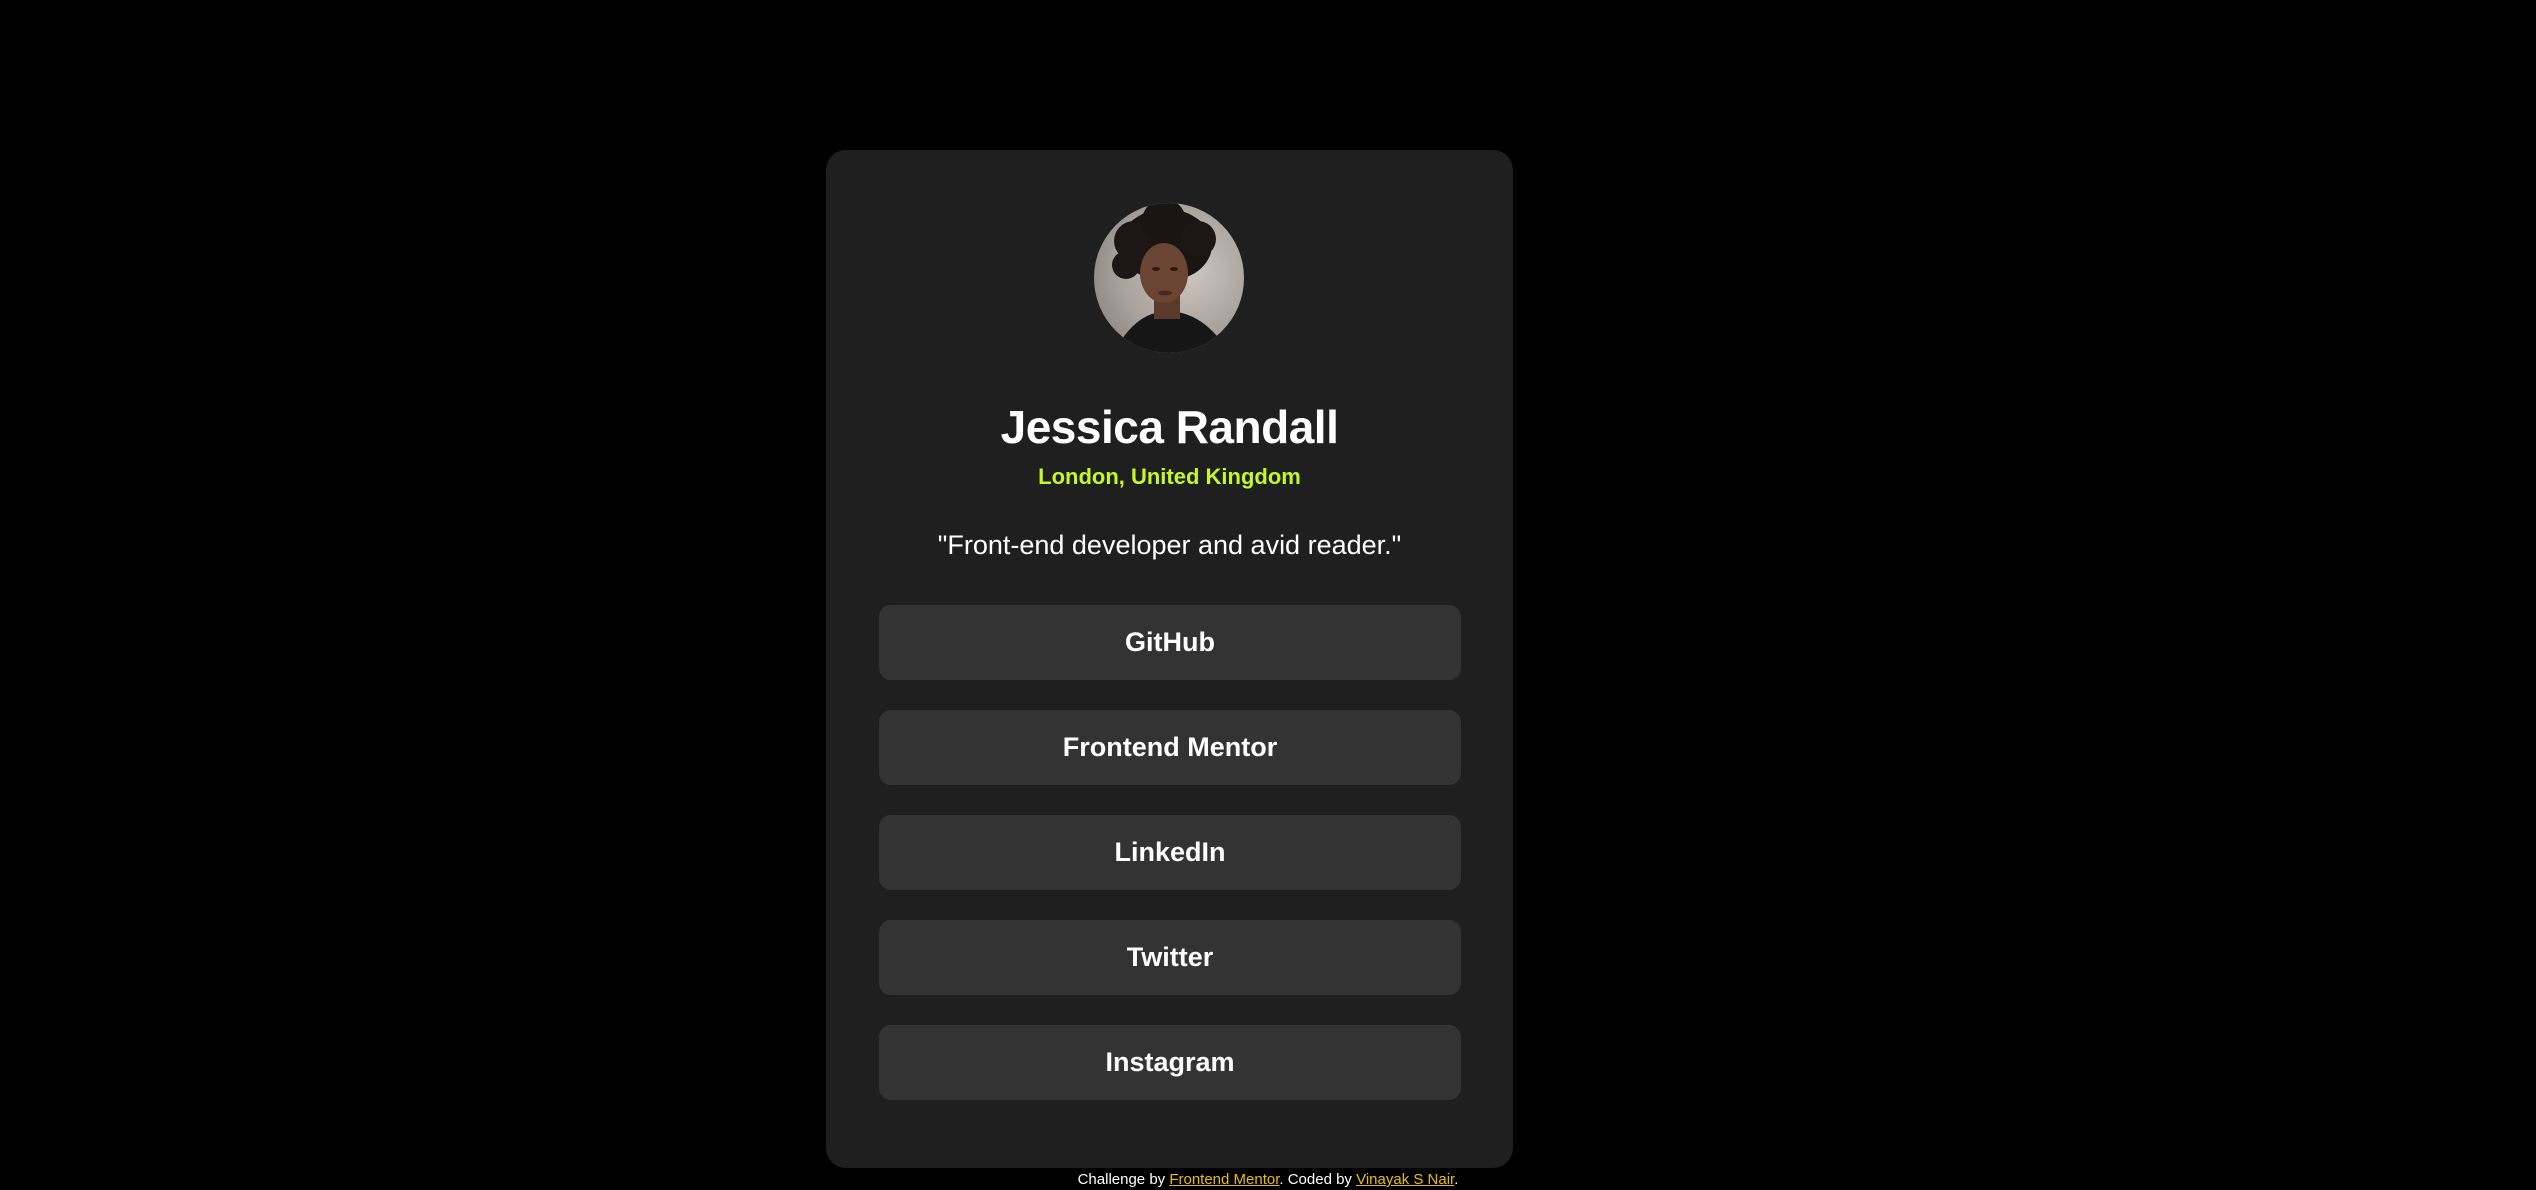 The image size is (2536, 1190). What do you see at coordinates (1405, 1179) in the screenshot?
I see `author-link: Vinayak S Nair` at bounding box center [1405, 1179].